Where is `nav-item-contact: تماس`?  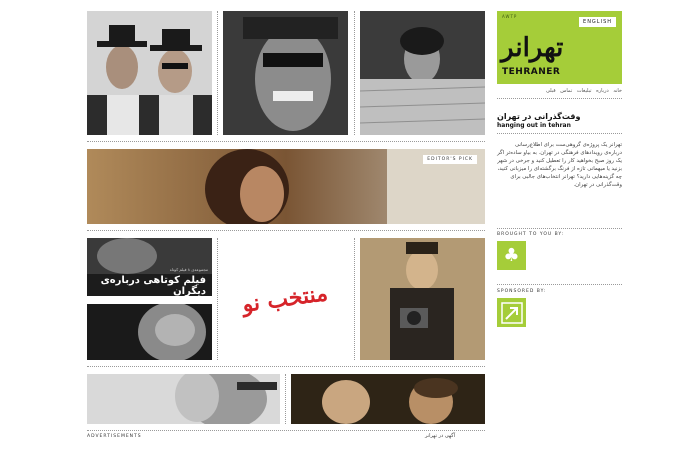 nav-item-contact: تماس is located at coordinates (566, 91).